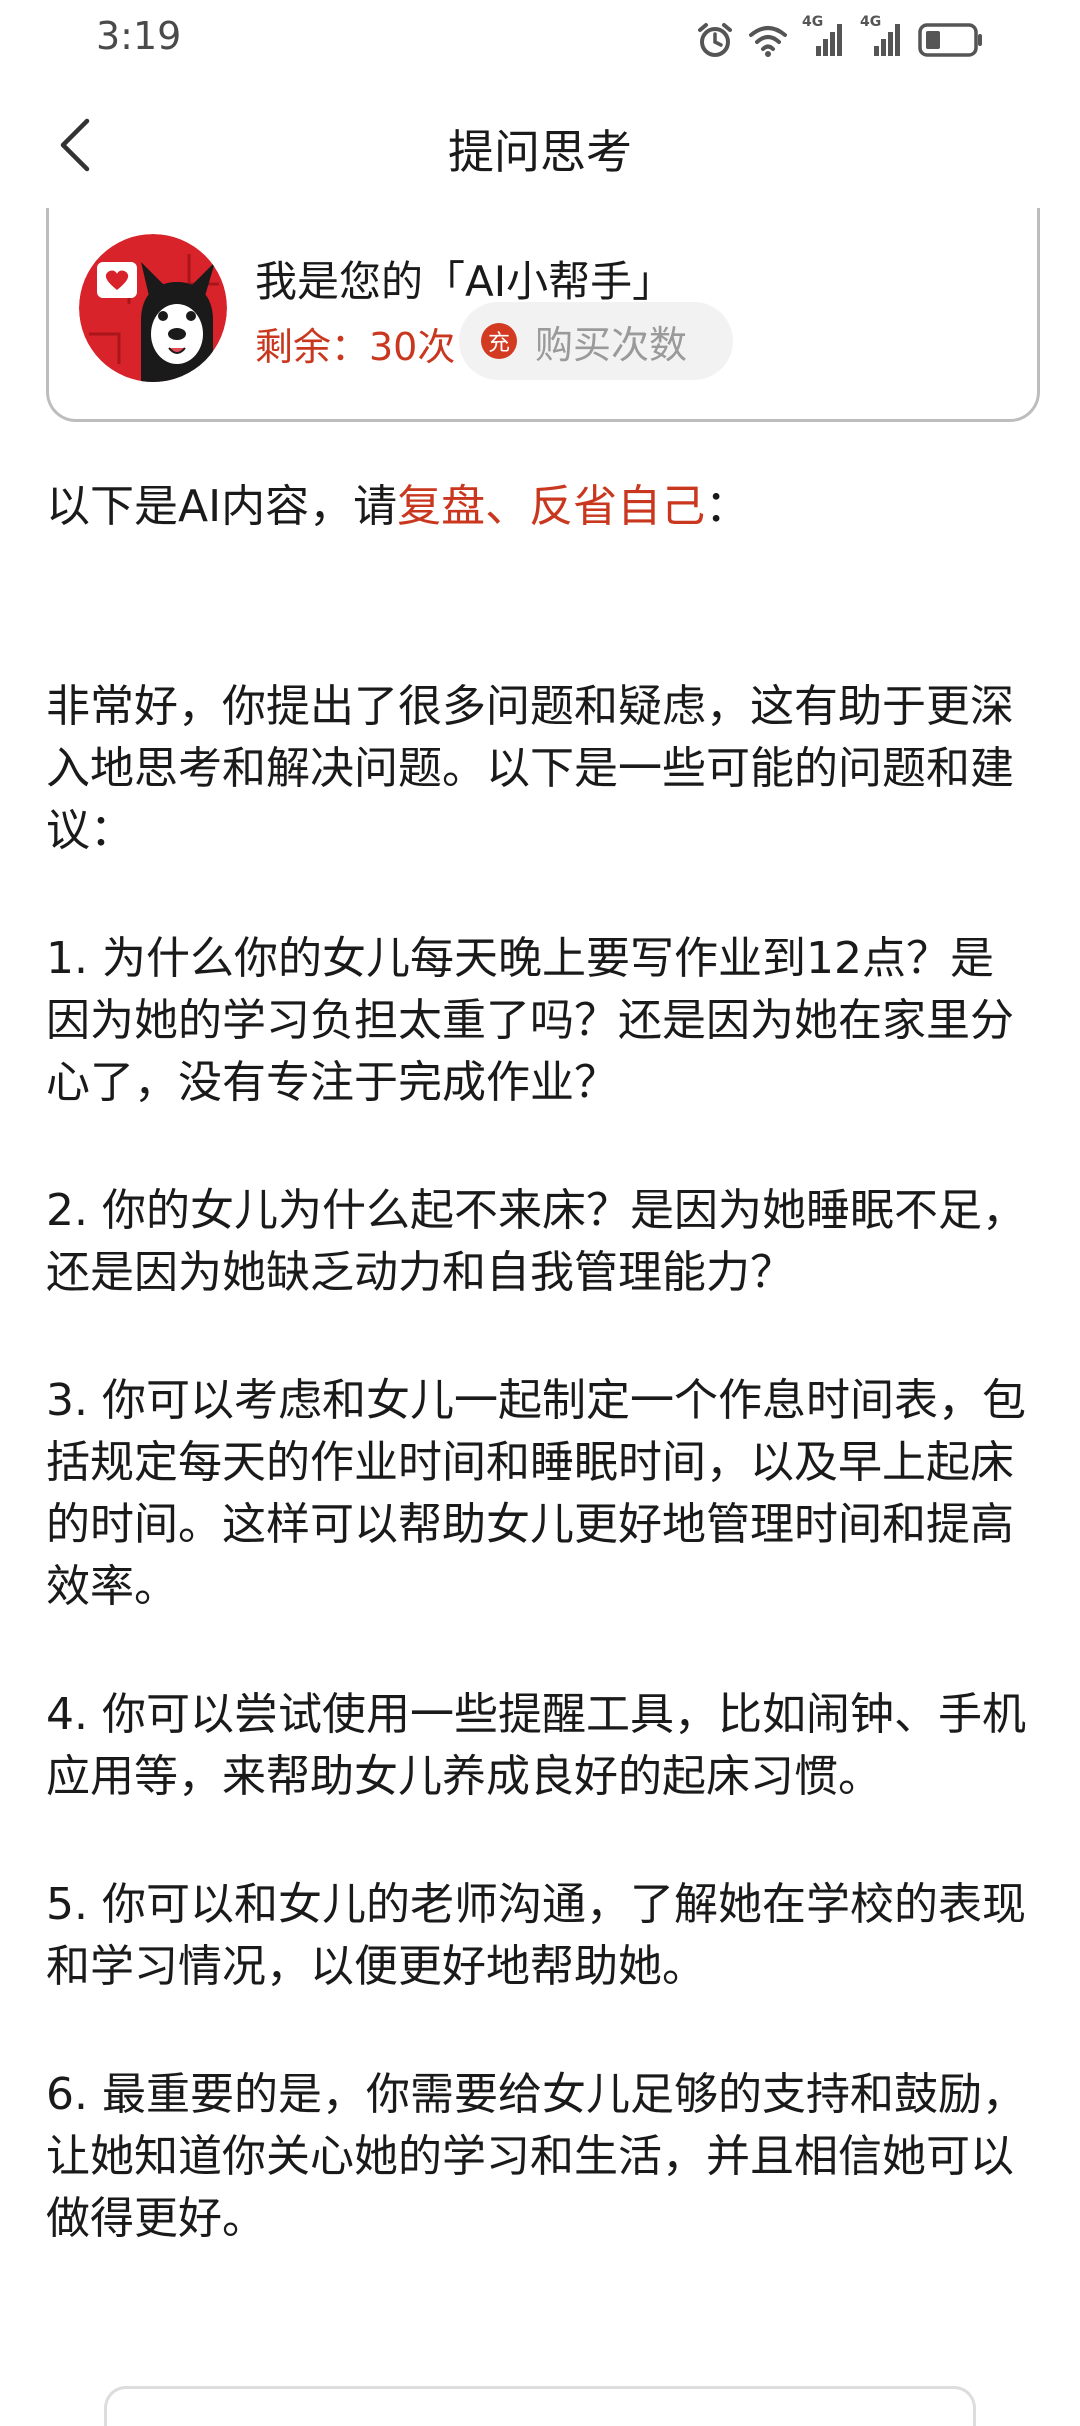 The height and width of the screenshot is (2426, 1080). What do you see at coordinates (768, 40) in the screenshot?
I see `wifi-icon` at bounding box center [768, 40].